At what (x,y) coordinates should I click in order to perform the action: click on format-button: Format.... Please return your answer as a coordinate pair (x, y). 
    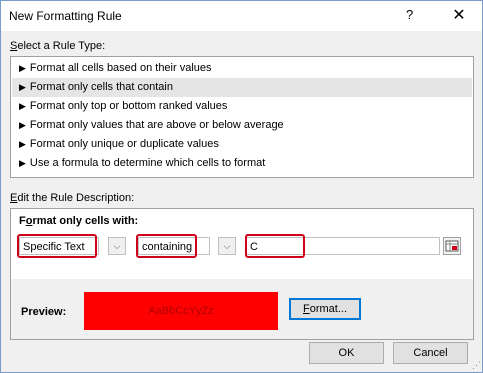
    Looking at the image, I should click on (325, 309).